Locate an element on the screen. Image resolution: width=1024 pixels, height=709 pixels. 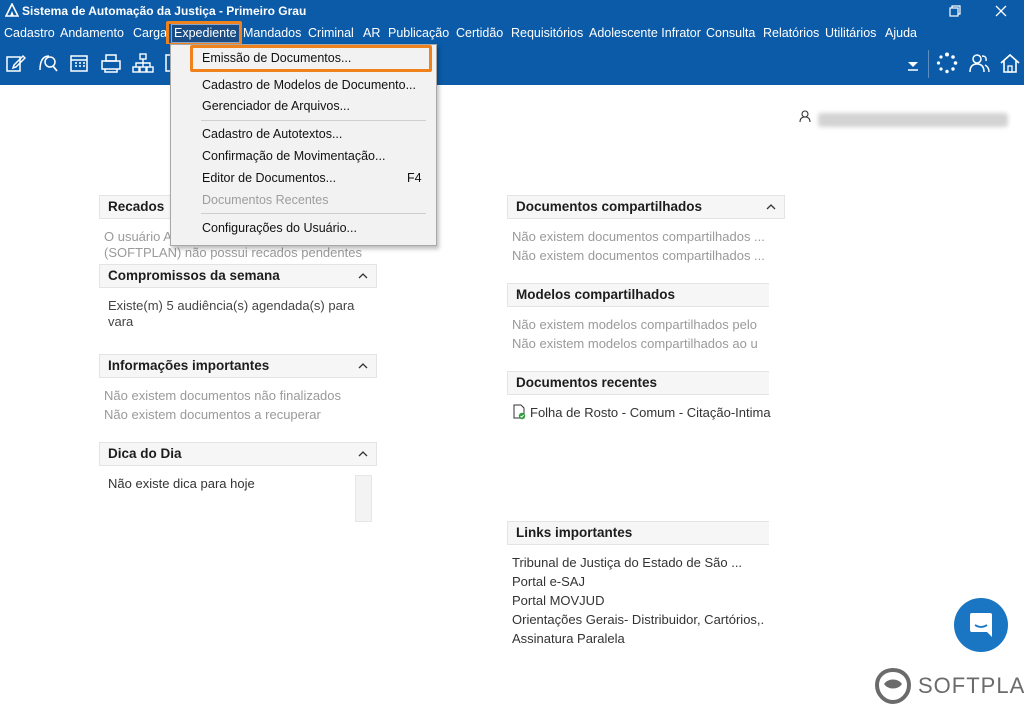
recados-line2: (SOFTPLAN) não possui recados pendentes is located at coordinates (233, 252).